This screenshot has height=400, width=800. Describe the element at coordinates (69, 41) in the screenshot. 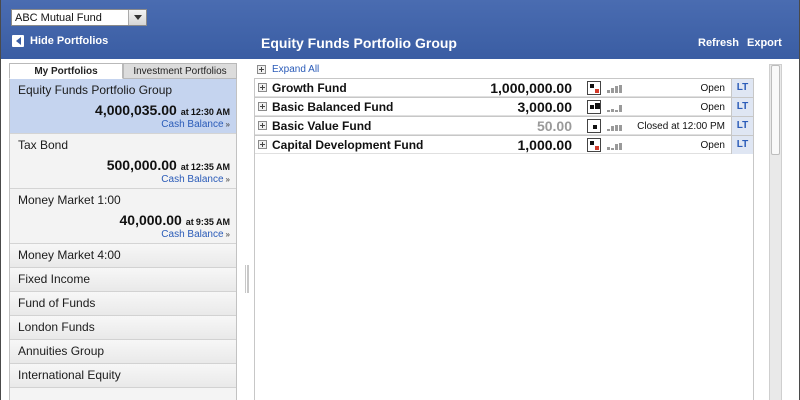

I see `hide-portfolios-label: Hide Portfolios` at that location.